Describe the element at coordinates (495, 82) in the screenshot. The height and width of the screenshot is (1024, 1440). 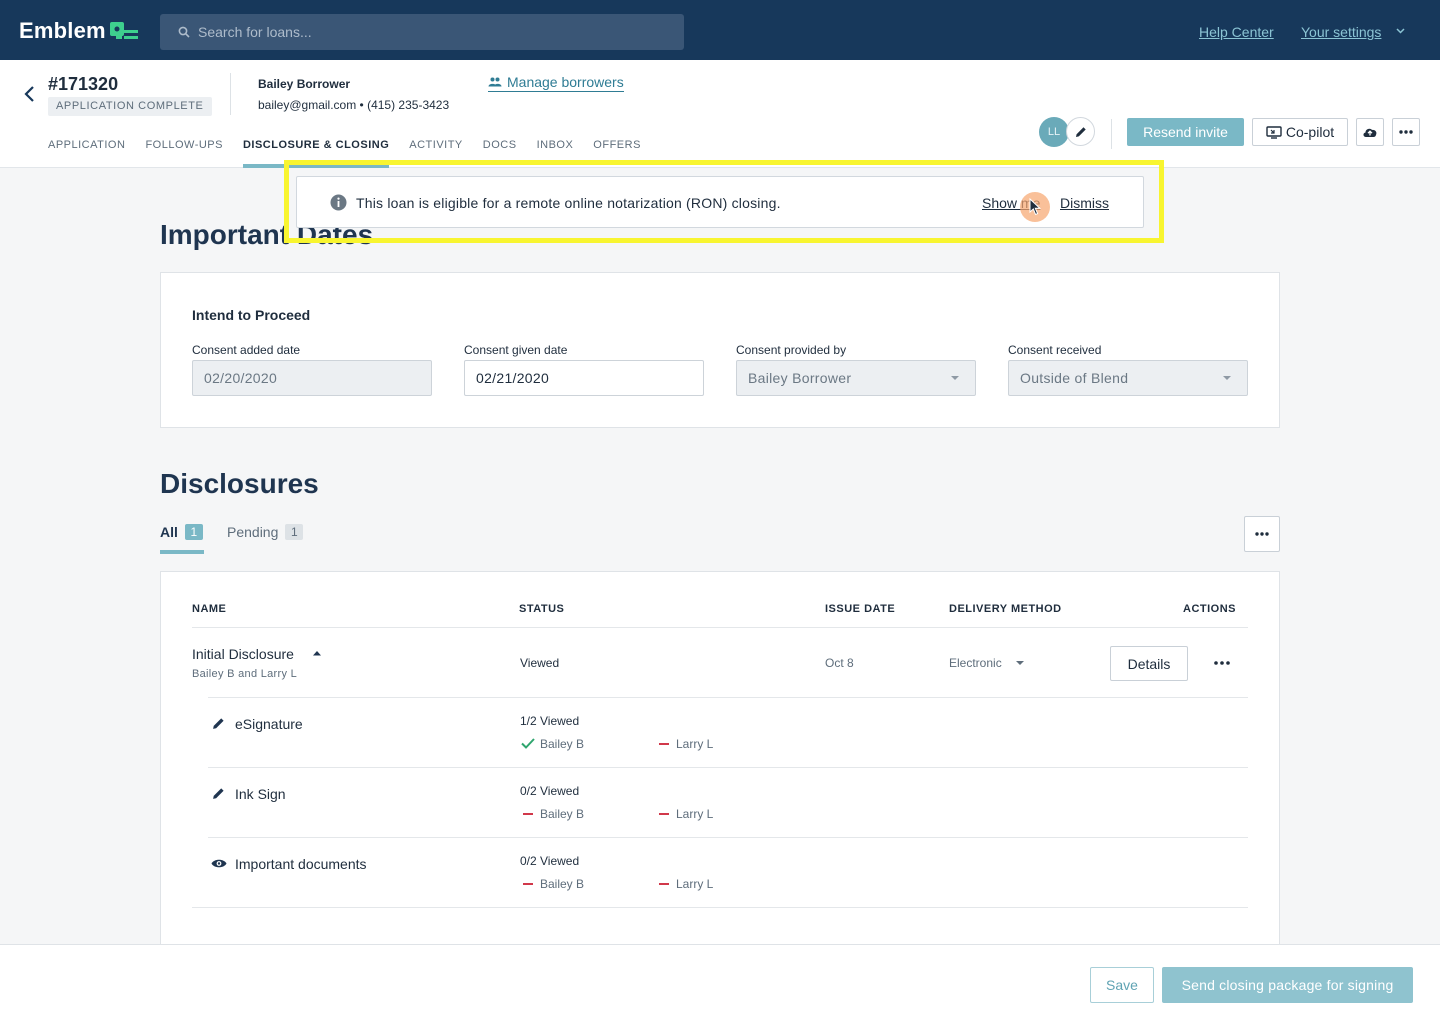
I see `people-icon` at that location.